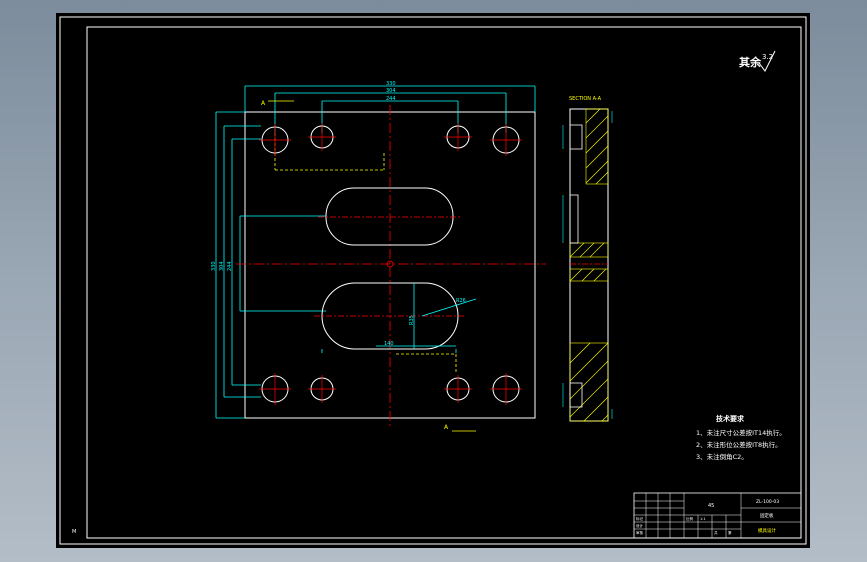 Image resolution: width=867 pixels, height=562 pixels. What do you see at coordinates (391, 84) in the screenshot?
I see `dim-overall-width: 330` at bounding box center [391, 84].